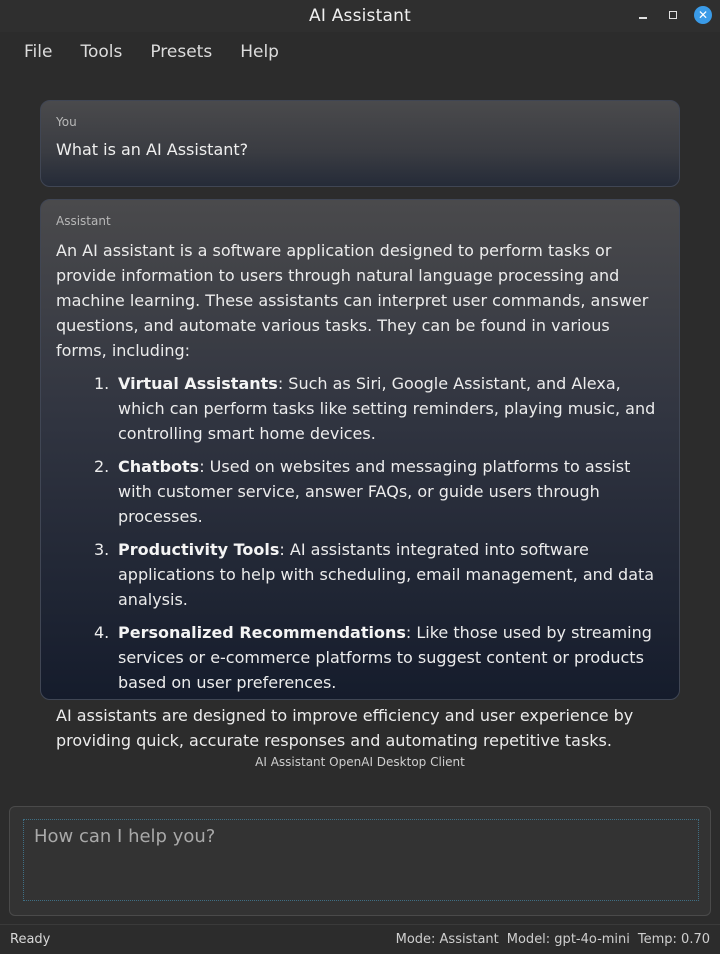 This screenshot has width=720, height=954. I want to click on window-title: AI Assistant, so click(360, 16).